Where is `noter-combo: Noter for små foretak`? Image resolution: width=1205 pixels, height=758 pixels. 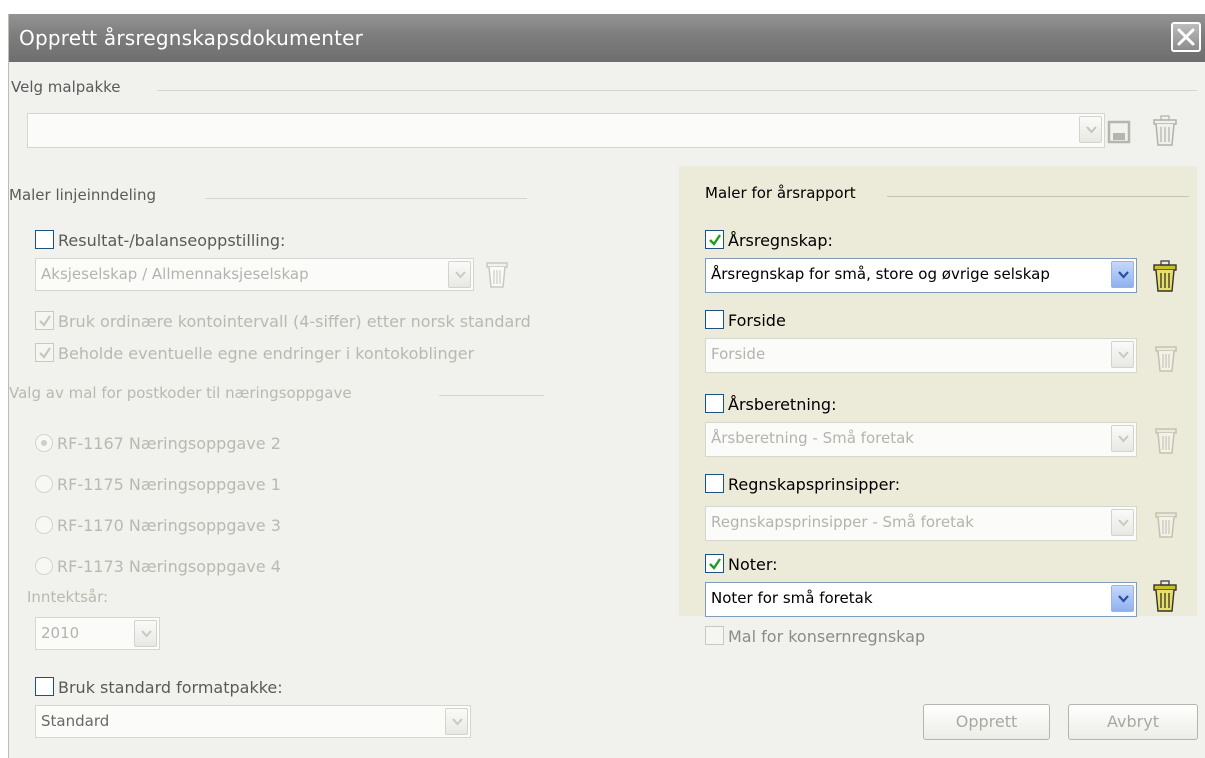
noter-combo: Noter for små foretak is located at coordinates (921, 599).